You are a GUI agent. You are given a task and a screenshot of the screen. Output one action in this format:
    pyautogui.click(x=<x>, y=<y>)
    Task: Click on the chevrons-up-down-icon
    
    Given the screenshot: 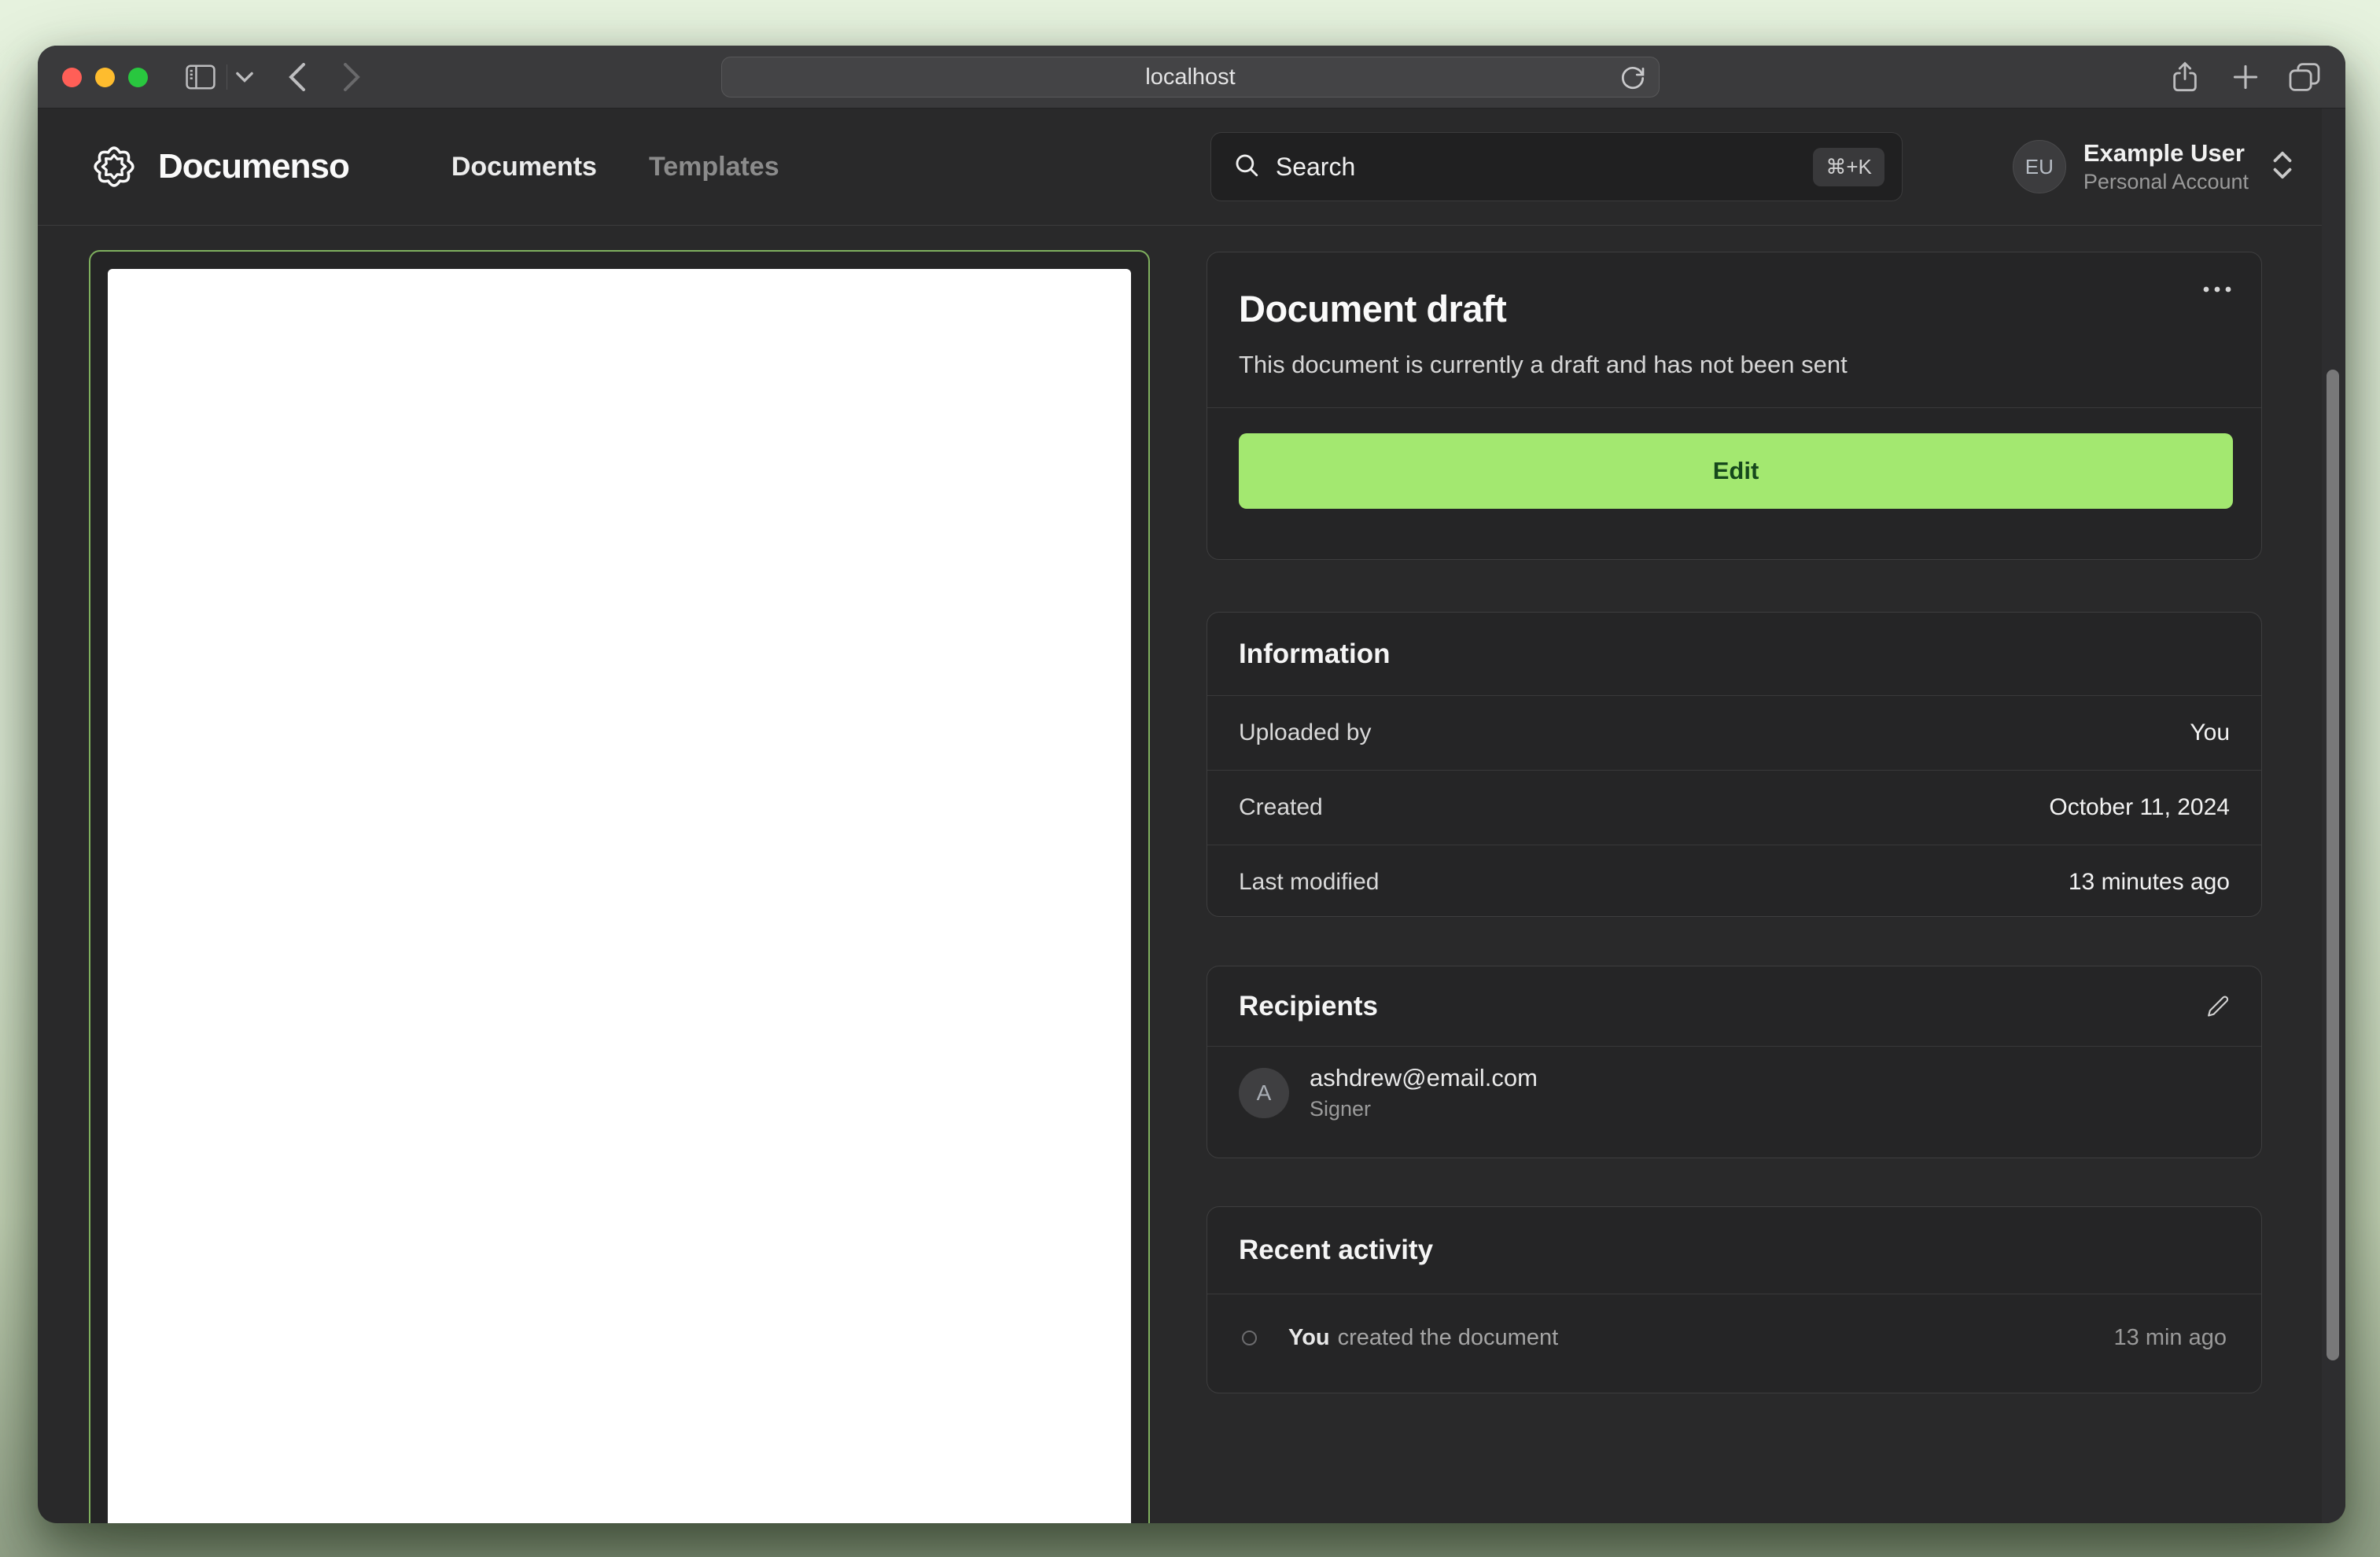 What is the action you would take?
    pyautogui.click(x=2282, y=167)
    